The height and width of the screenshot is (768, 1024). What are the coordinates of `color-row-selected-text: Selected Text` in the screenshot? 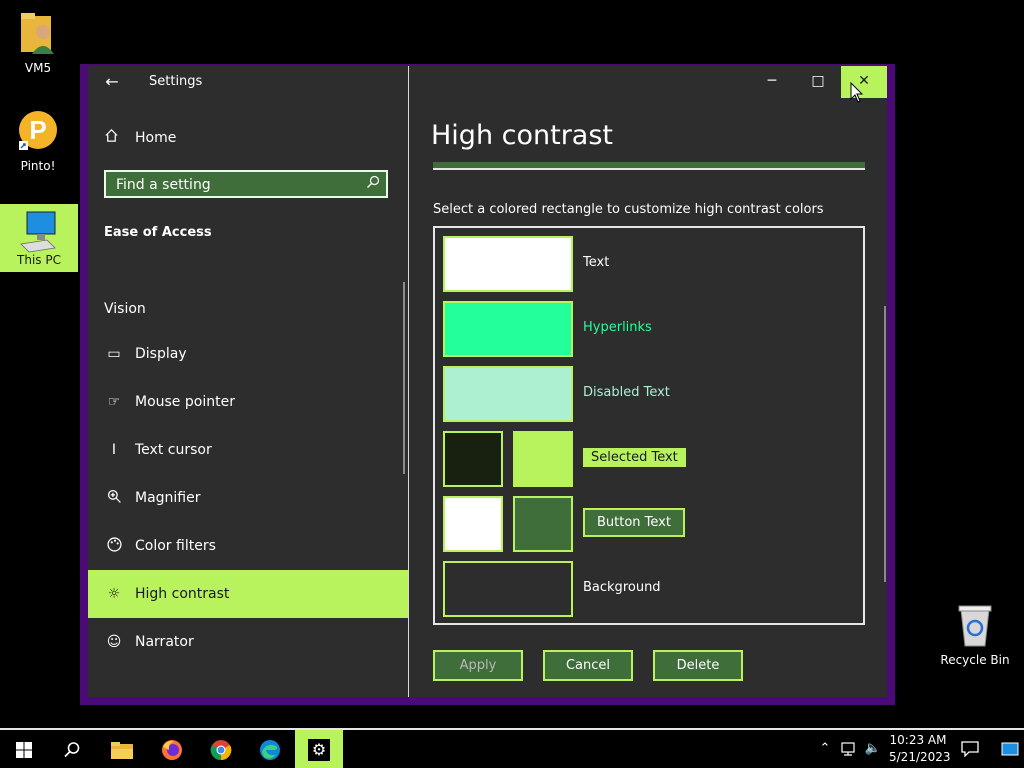 It's located at (653, 459).